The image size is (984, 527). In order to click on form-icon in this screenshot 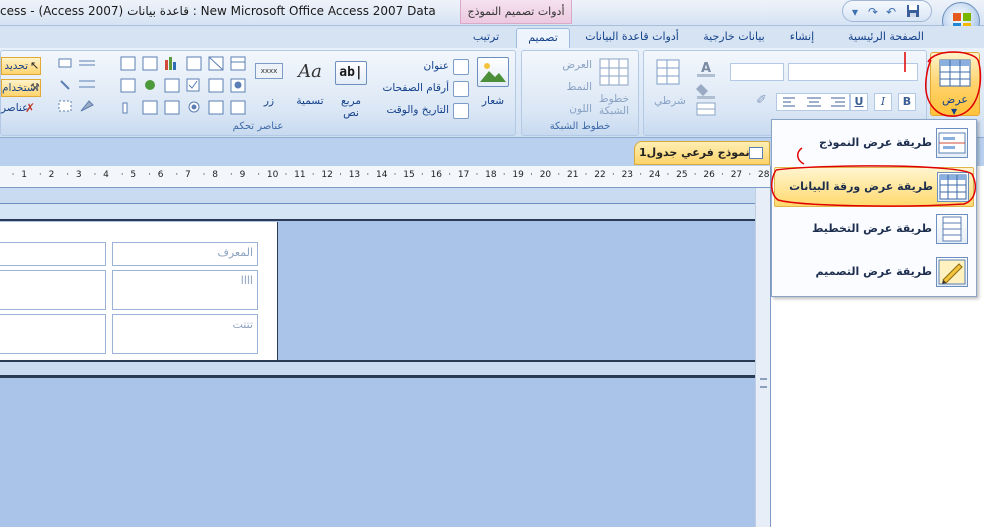, I will do `click(756, 153)`.